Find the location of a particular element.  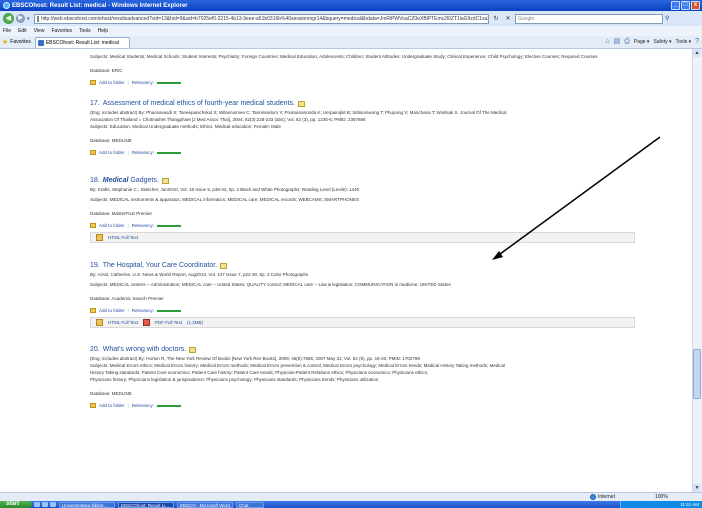

pdf-filesize: (1.2MB) is located at coordinates (194, 322).